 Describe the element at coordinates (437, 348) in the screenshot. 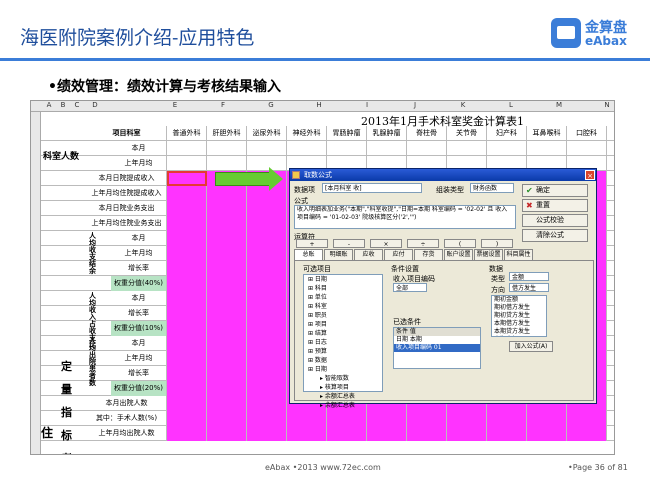

I see `selected-conditions-list: 条件 值日期 本期 收入项目编码 01` at that location.